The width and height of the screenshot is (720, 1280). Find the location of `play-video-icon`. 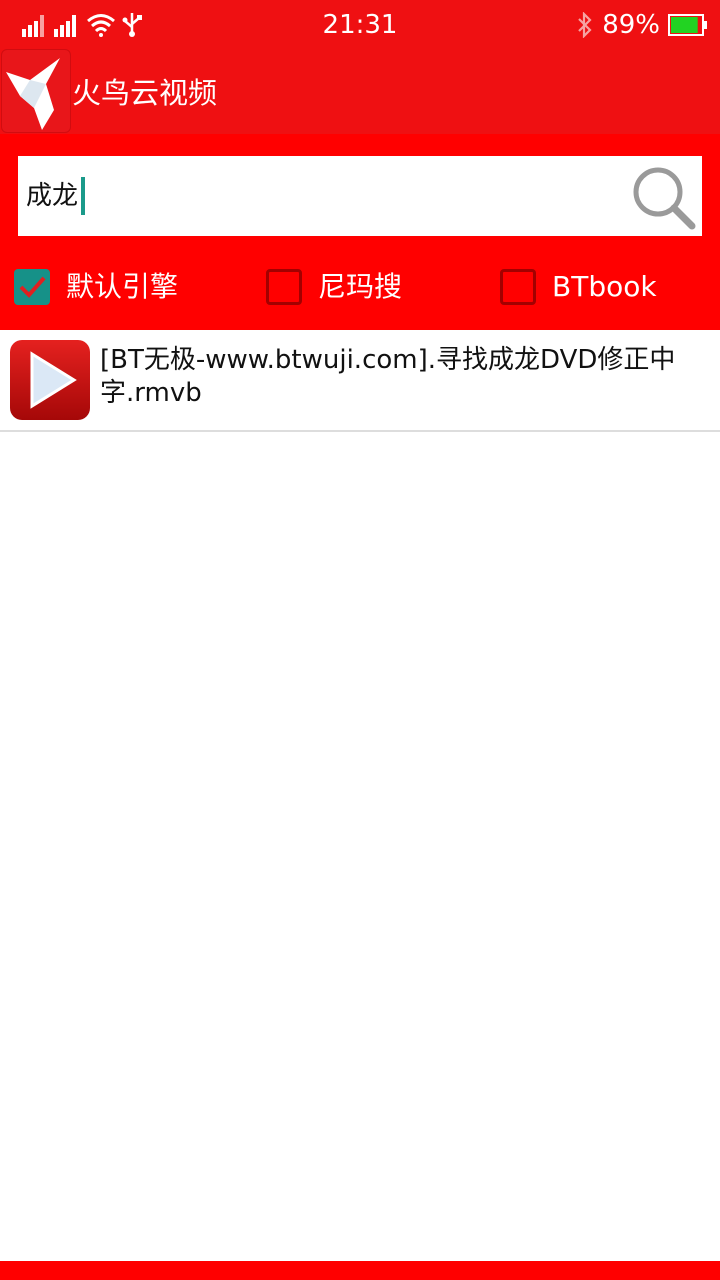

play-video-icon is located at coordinates (50, 380).